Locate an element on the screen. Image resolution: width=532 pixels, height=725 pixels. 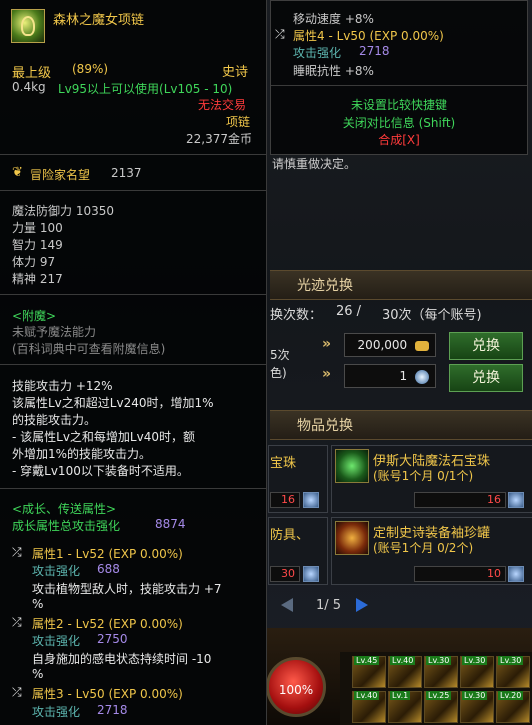
card-quantity: 16 is located at coordinates (460, 500).